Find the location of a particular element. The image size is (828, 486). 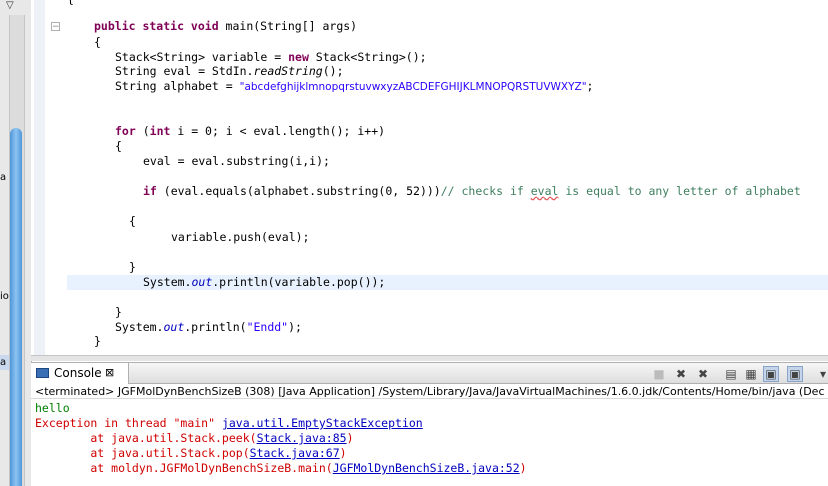

open-console-icon: ▾ is located at coordinates (821, 374).